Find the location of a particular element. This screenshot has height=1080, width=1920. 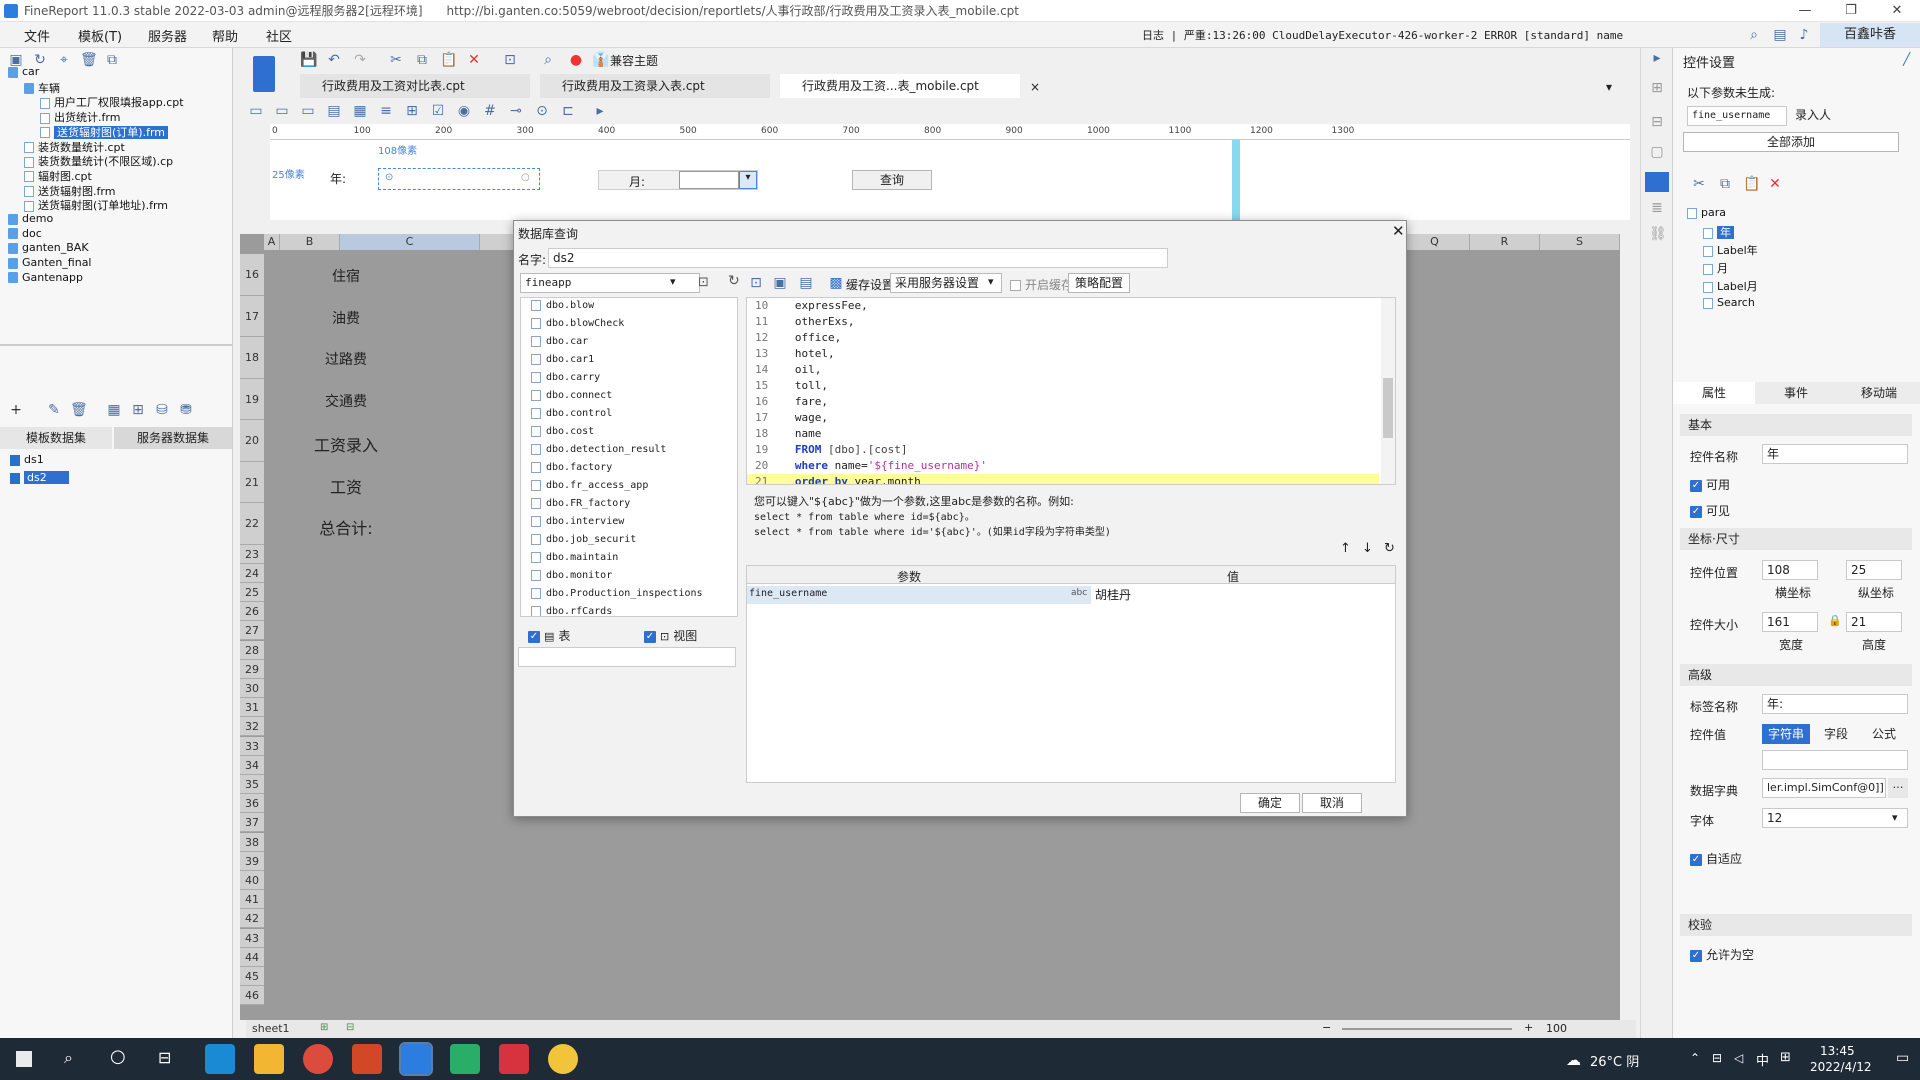

tree-item: 用户工厂权限填报app.cpt is located at coordinates (112, 102).